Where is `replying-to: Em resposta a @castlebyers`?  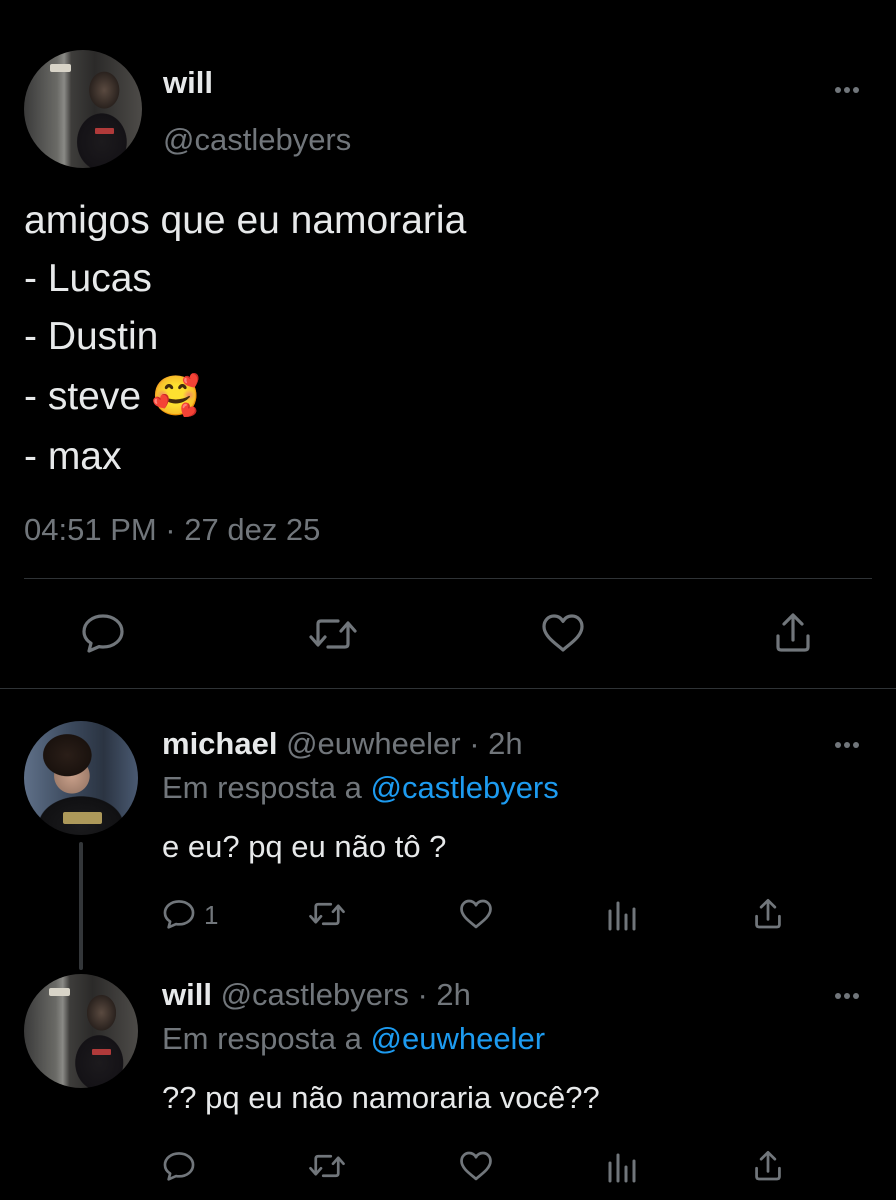
replying-to: Em resposta a @castlebyers is located at coordinates (360, 788).